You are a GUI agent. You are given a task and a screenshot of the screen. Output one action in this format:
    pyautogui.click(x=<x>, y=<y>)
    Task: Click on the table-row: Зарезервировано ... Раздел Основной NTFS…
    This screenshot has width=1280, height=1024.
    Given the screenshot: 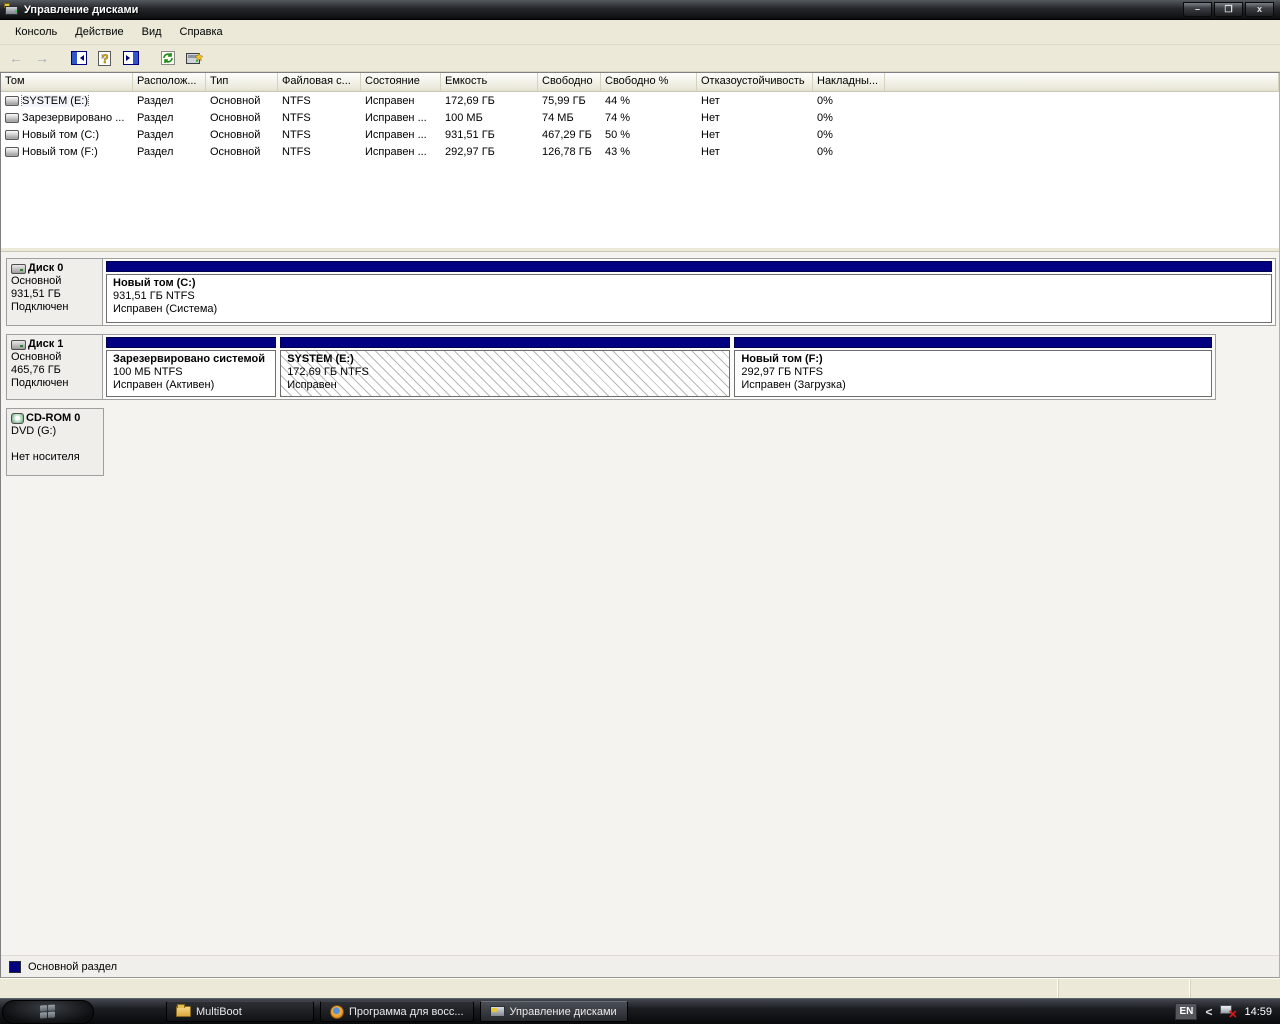 What is the action you would take?
    pyautogui.click(x=640, y=117)
    